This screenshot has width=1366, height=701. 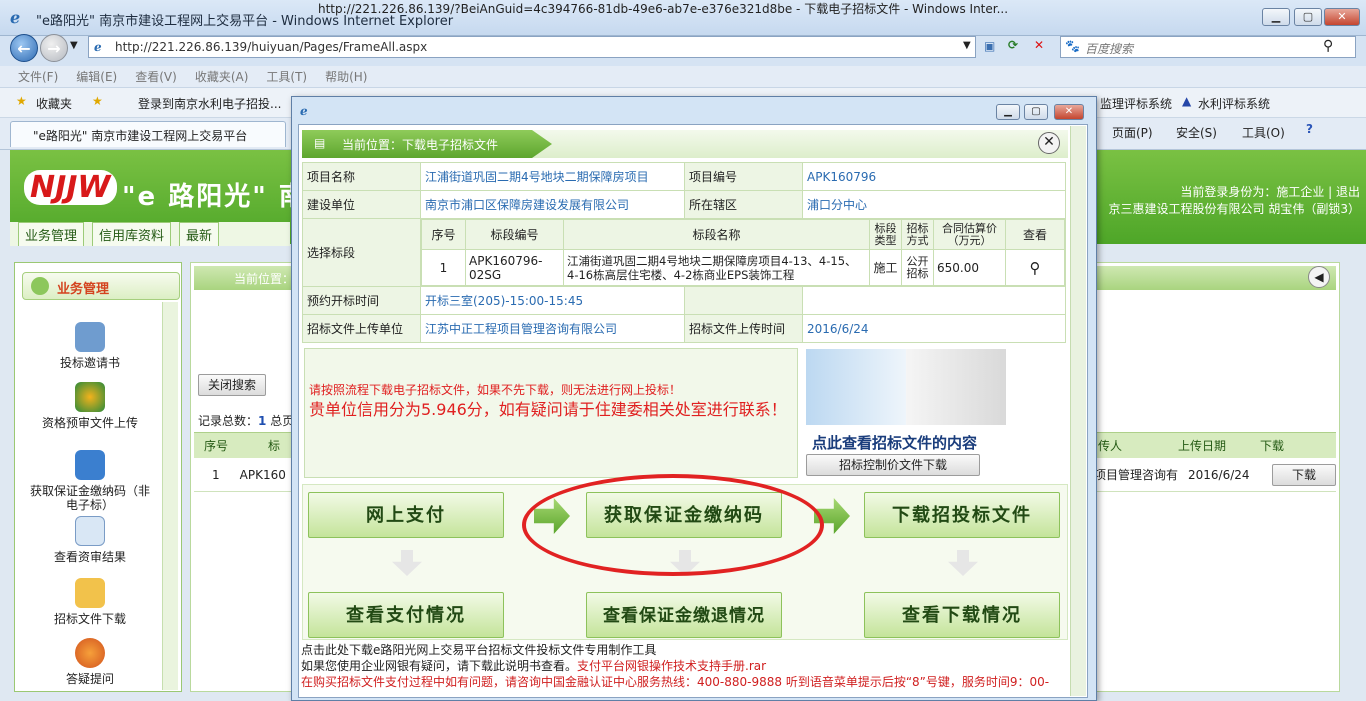 I want to click on login-identity: 当前登录身份为：施工企业 | 退出, so click(x=1270, y=192).